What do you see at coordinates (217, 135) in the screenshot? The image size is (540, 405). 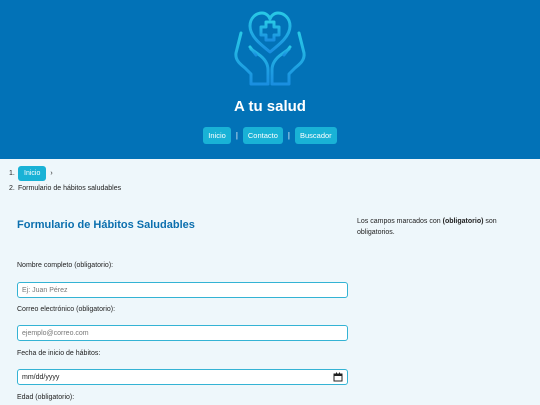 I see `nav-inicio-button: Inicio` at bounding box center [217, 135].